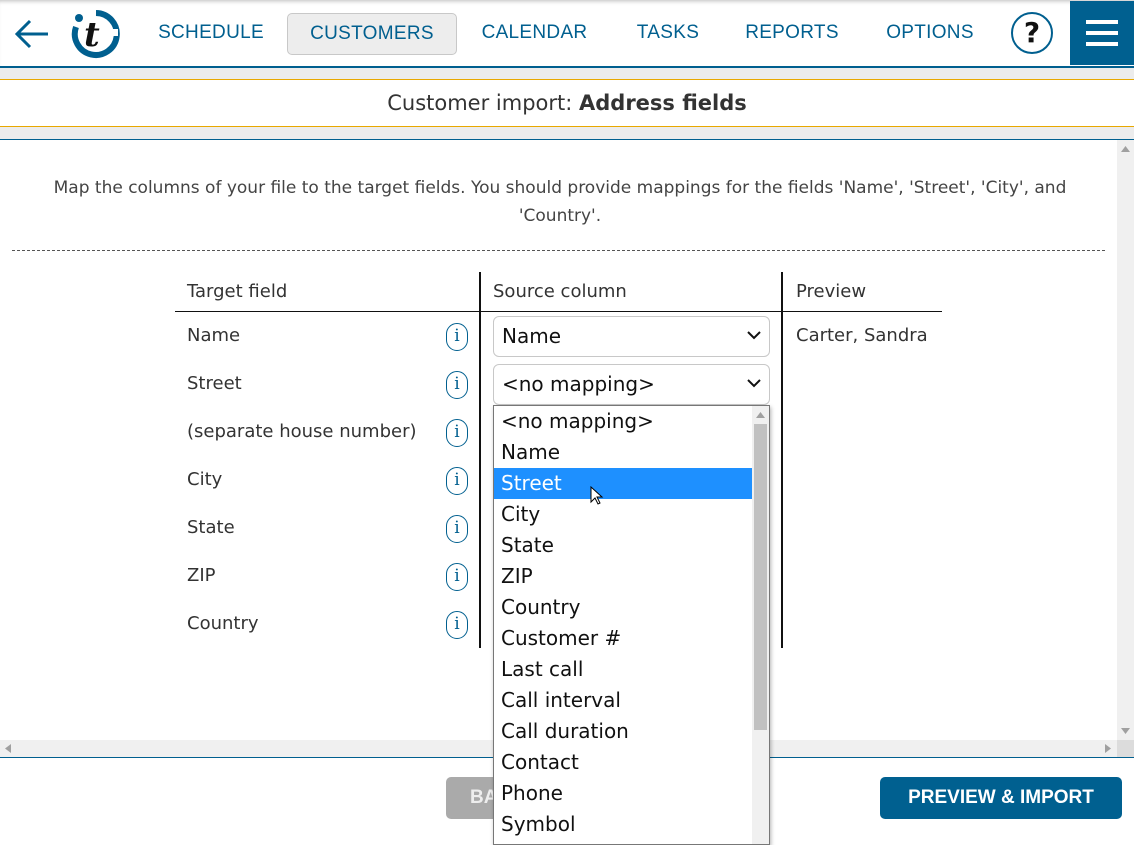  I want to click on scroll-down-icon, so click(1125, 731).